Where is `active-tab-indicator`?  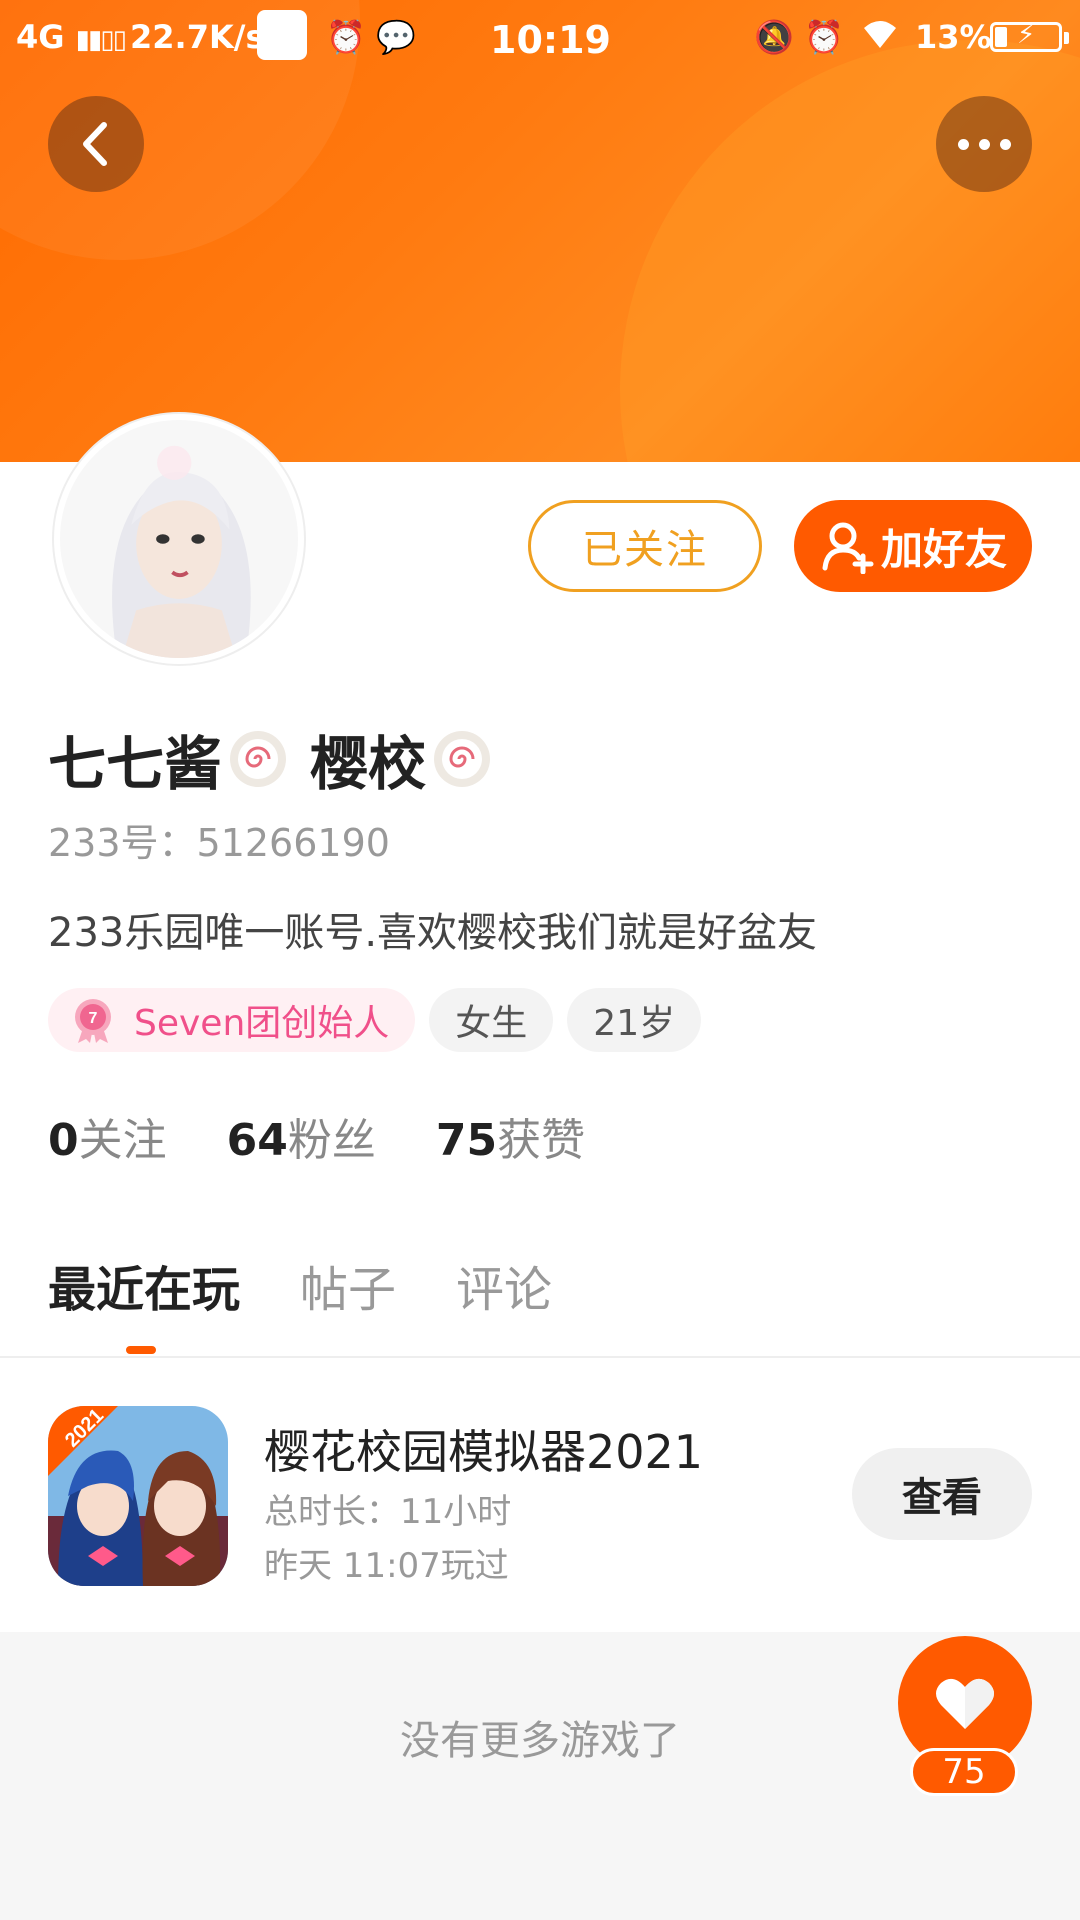
active-tab-indicator is located at coordinates (141, 1350).